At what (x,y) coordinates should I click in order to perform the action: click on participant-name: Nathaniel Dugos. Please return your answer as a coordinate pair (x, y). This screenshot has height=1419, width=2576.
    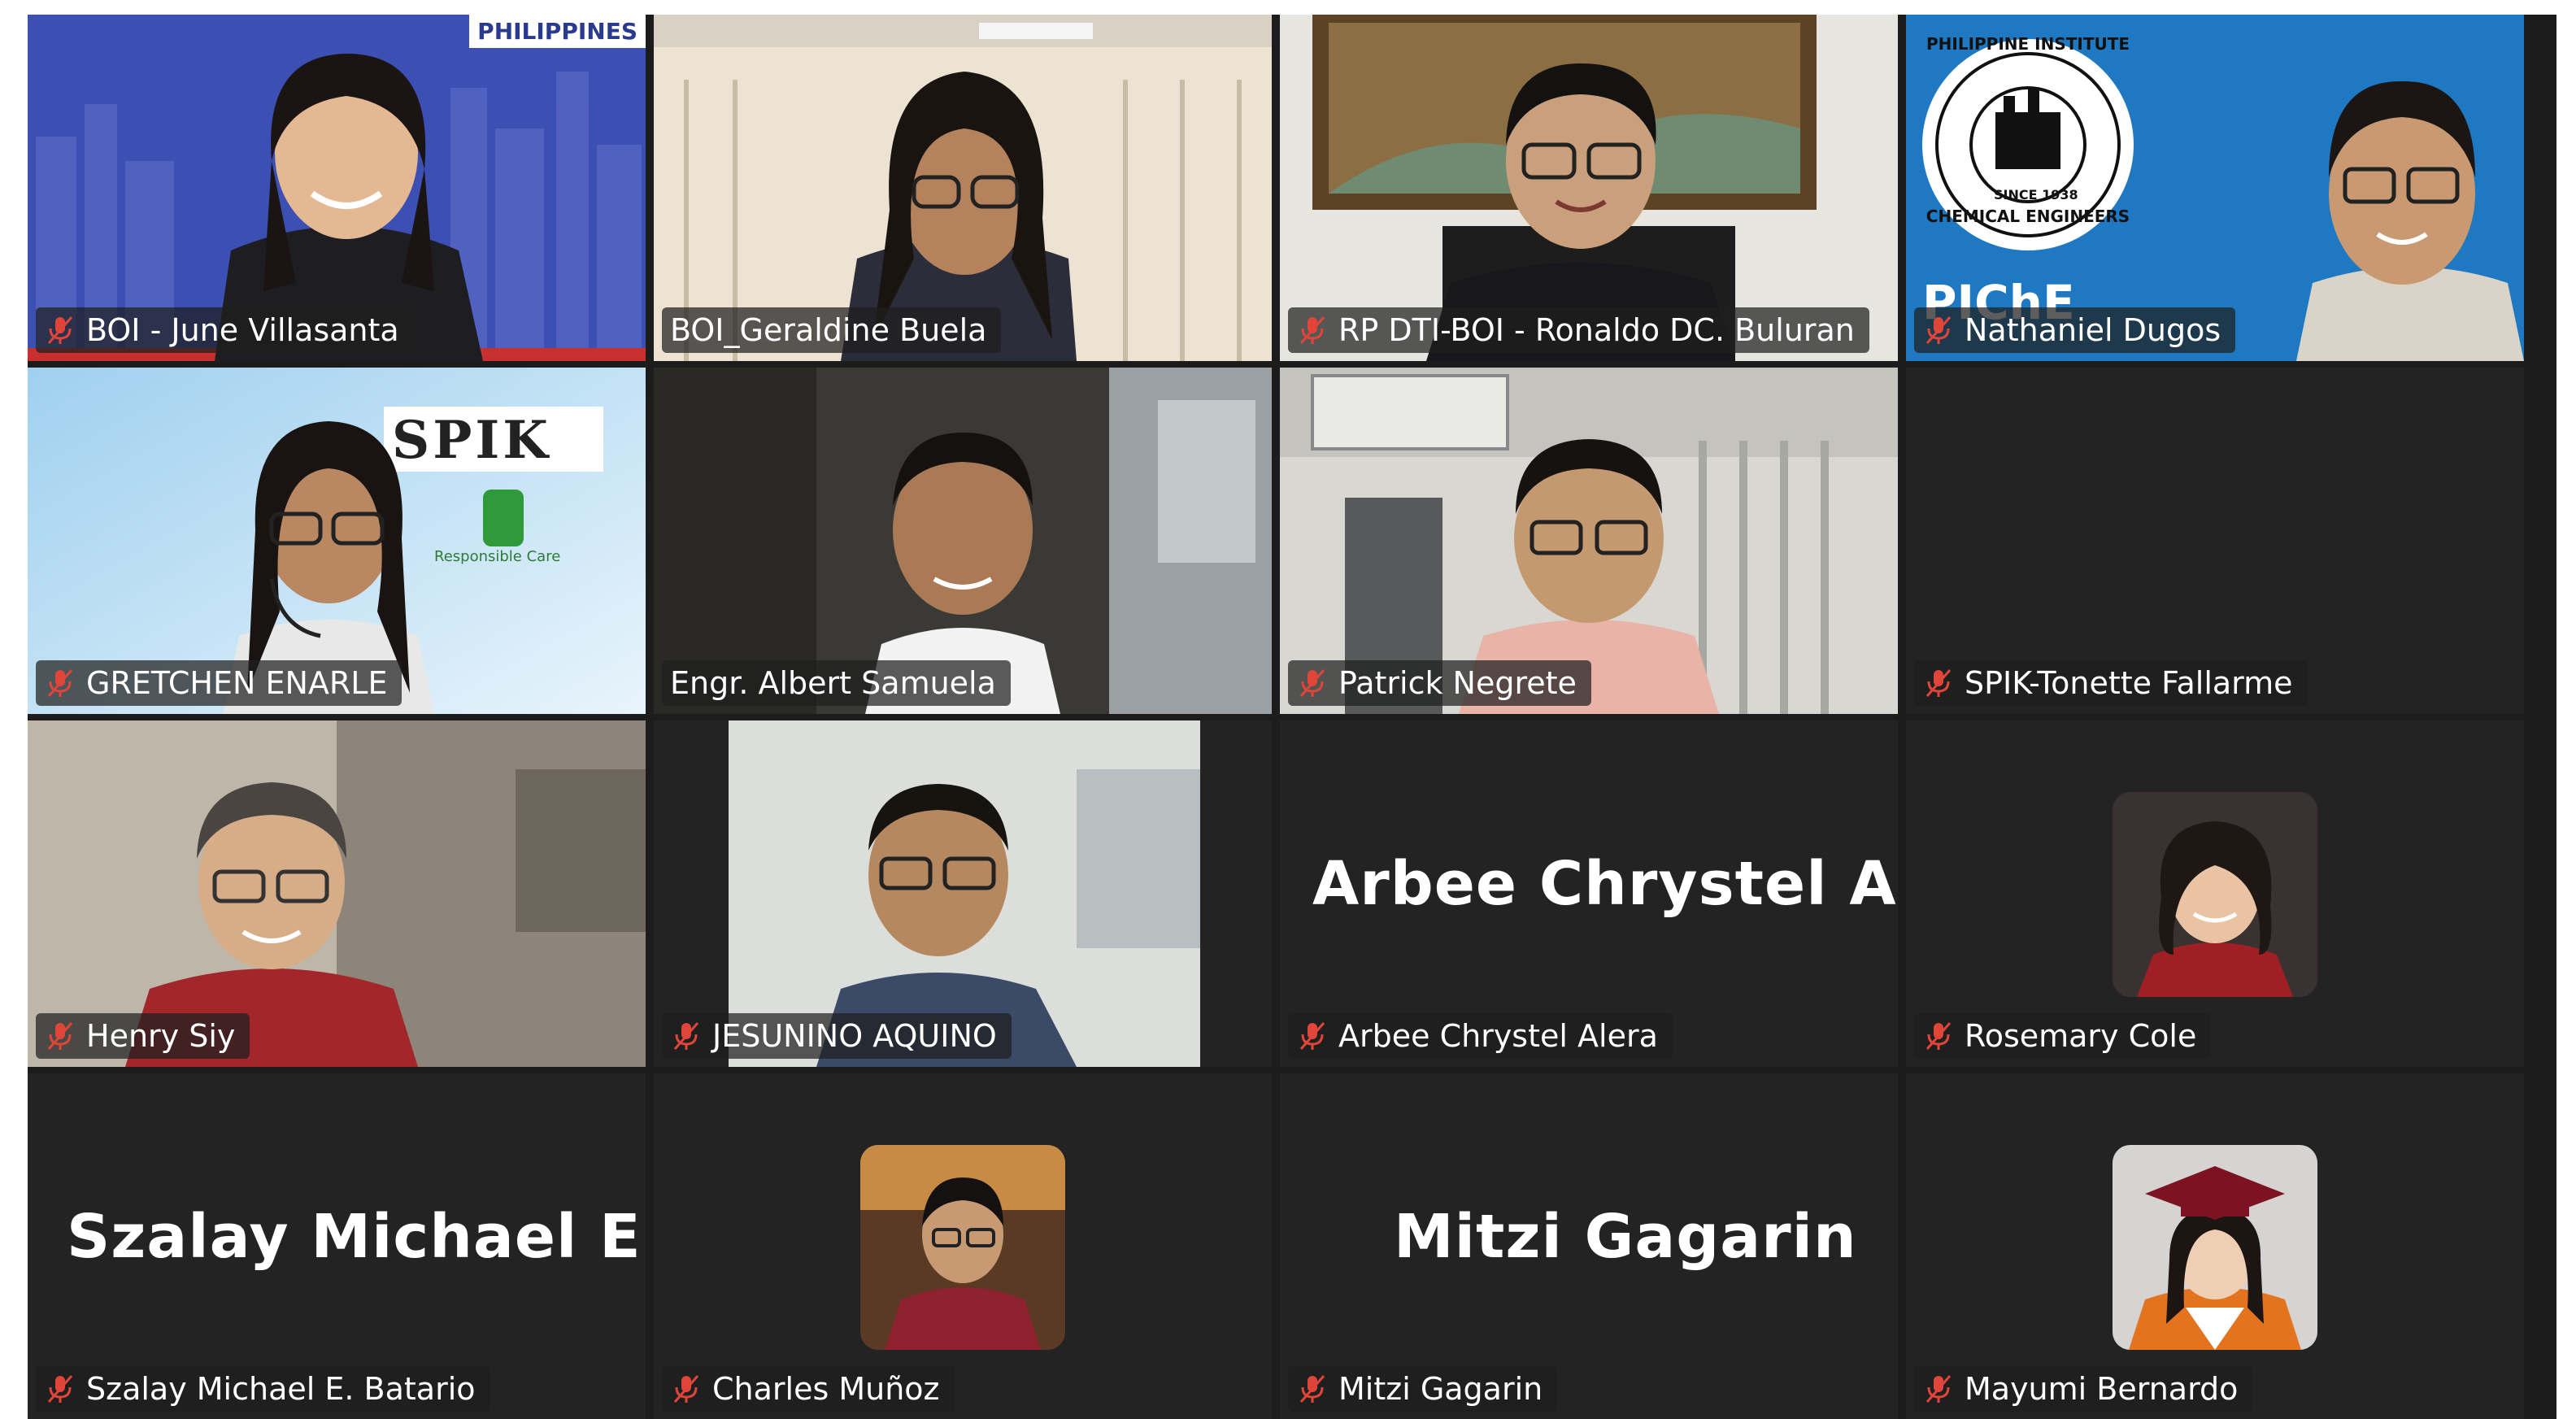
    Looking at the image, I should click on (2093, 330).